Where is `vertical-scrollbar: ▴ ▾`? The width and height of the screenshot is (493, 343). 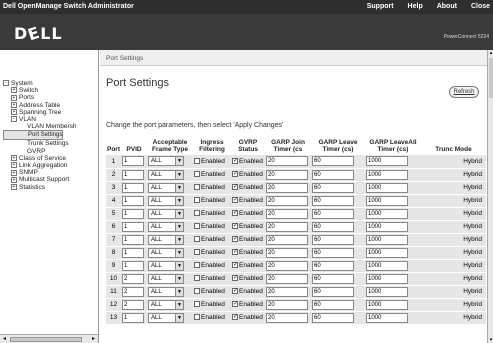
vertical-scrollbar: ▴ ▾ is located at coordinates (490, 196).